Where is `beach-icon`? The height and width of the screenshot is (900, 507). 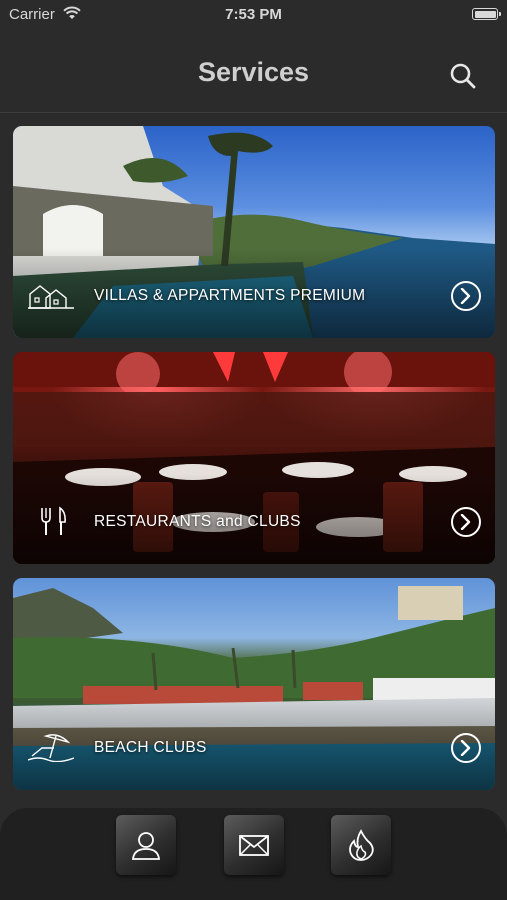 beach-icon is located at coordinates (51, 747).